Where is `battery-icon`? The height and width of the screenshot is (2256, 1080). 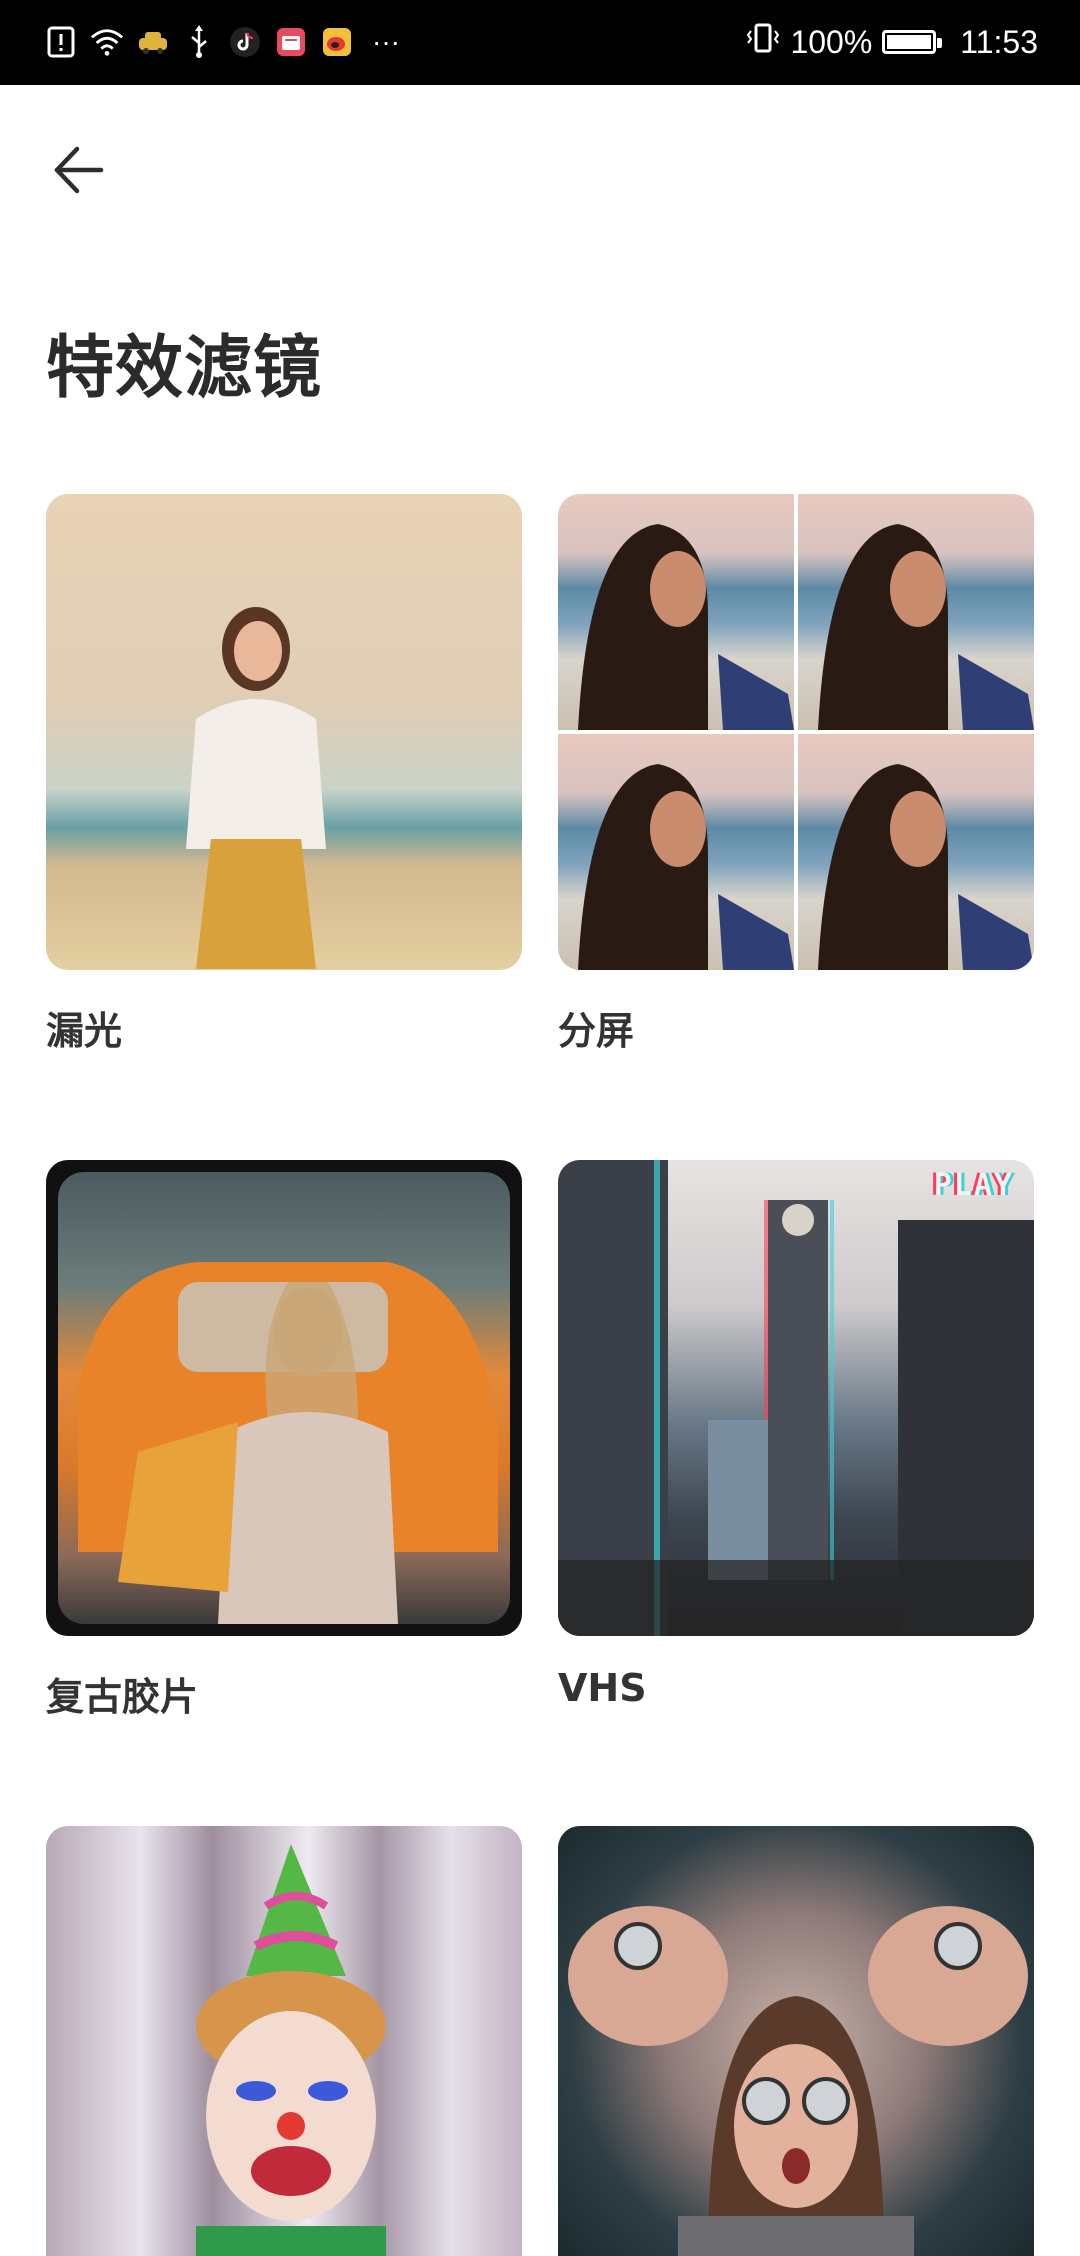 battery-icon is located at coordinates (912, 42).